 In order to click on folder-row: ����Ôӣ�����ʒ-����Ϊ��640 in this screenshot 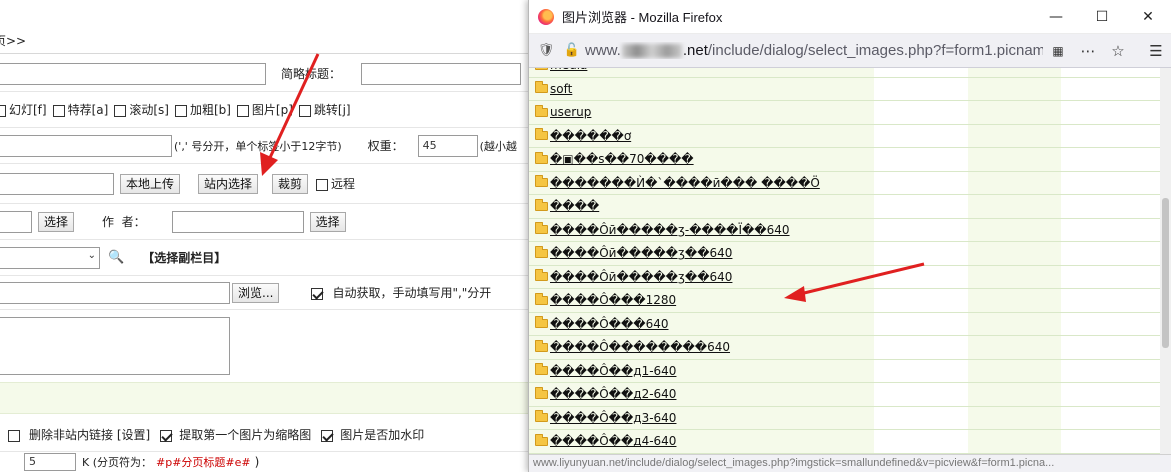, I will do `click(849, 230)`.